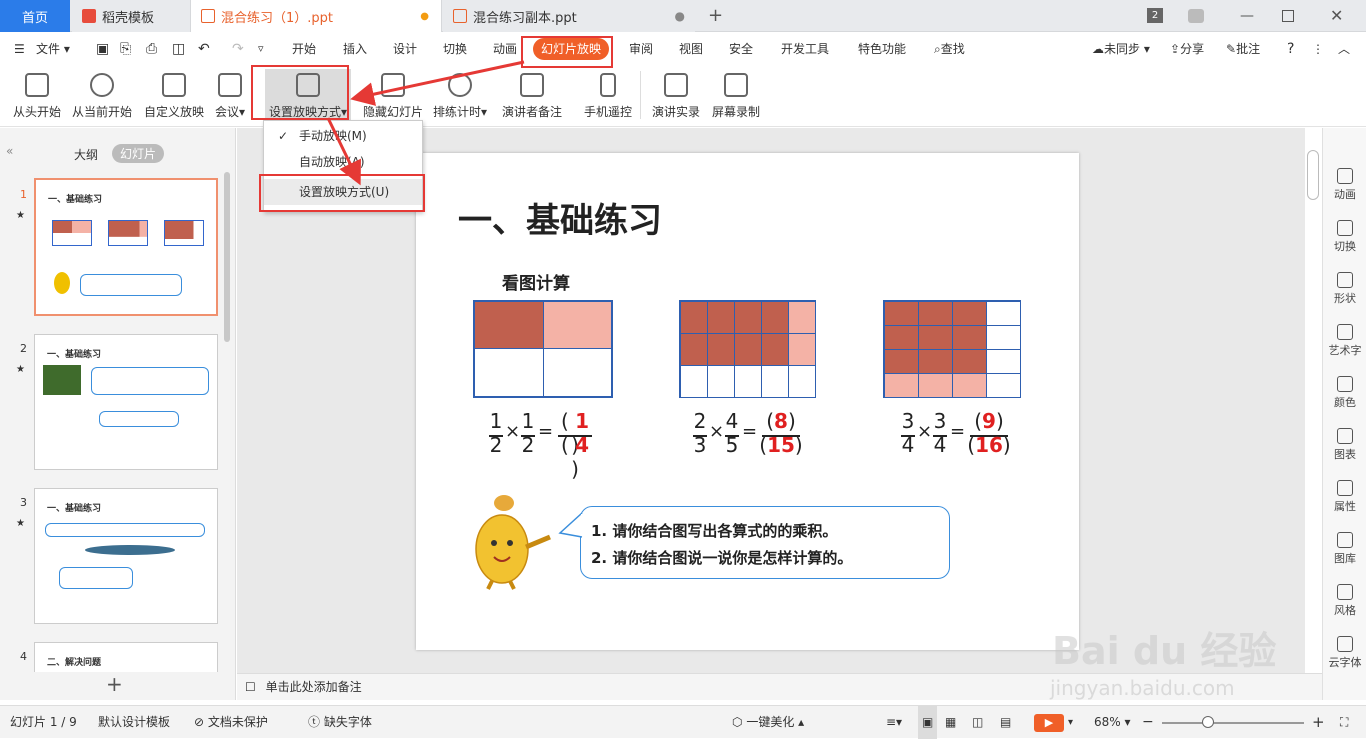  Describe the element at coordinates (355, 49) in the screenshot. I see `menu-tab-insert: 插入` at that location.